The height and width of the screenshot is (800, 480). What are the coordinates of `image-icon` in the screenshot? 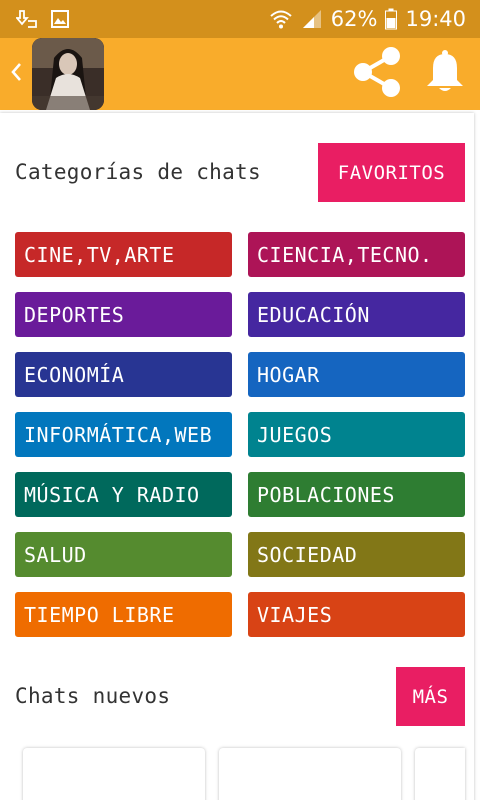 It's located at (60, 19).